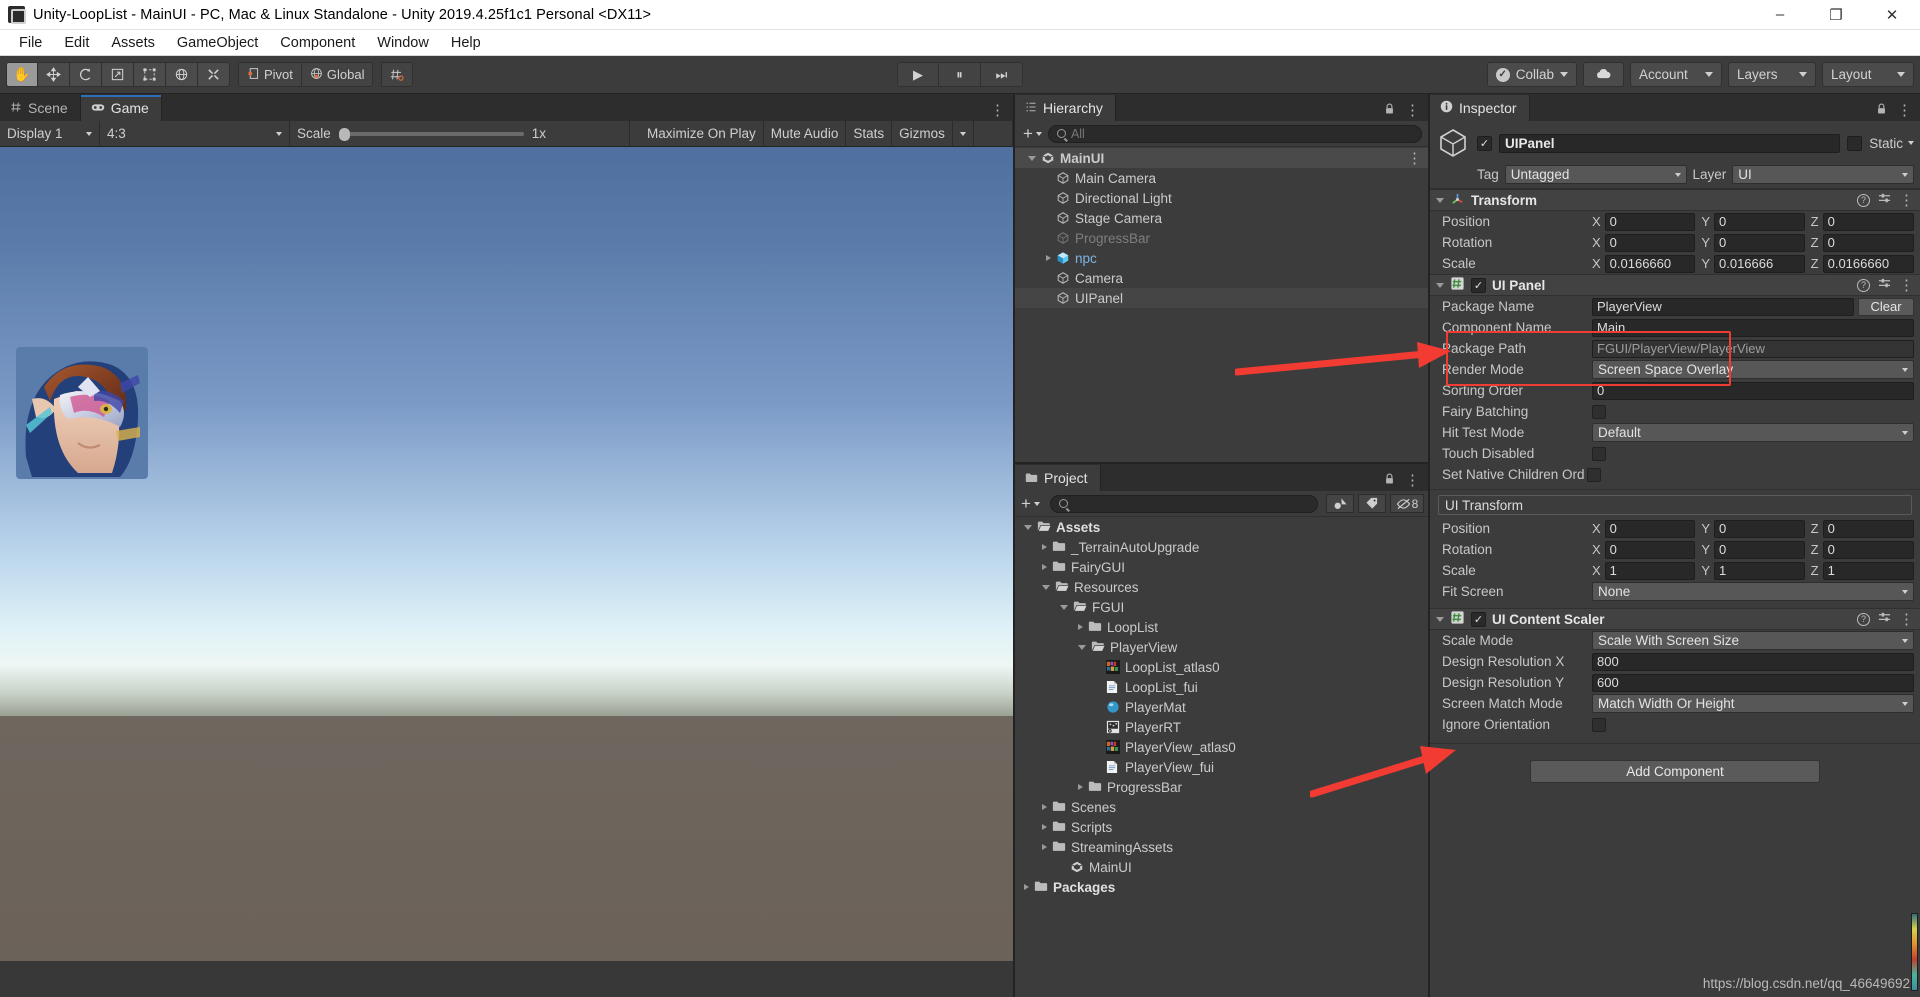 This screenshot has height=997, width=1920. What do you see at coordinates (1886, 306) in the screenshot?
I see `clear-button: Clear` at bounding box center [1886, 306].